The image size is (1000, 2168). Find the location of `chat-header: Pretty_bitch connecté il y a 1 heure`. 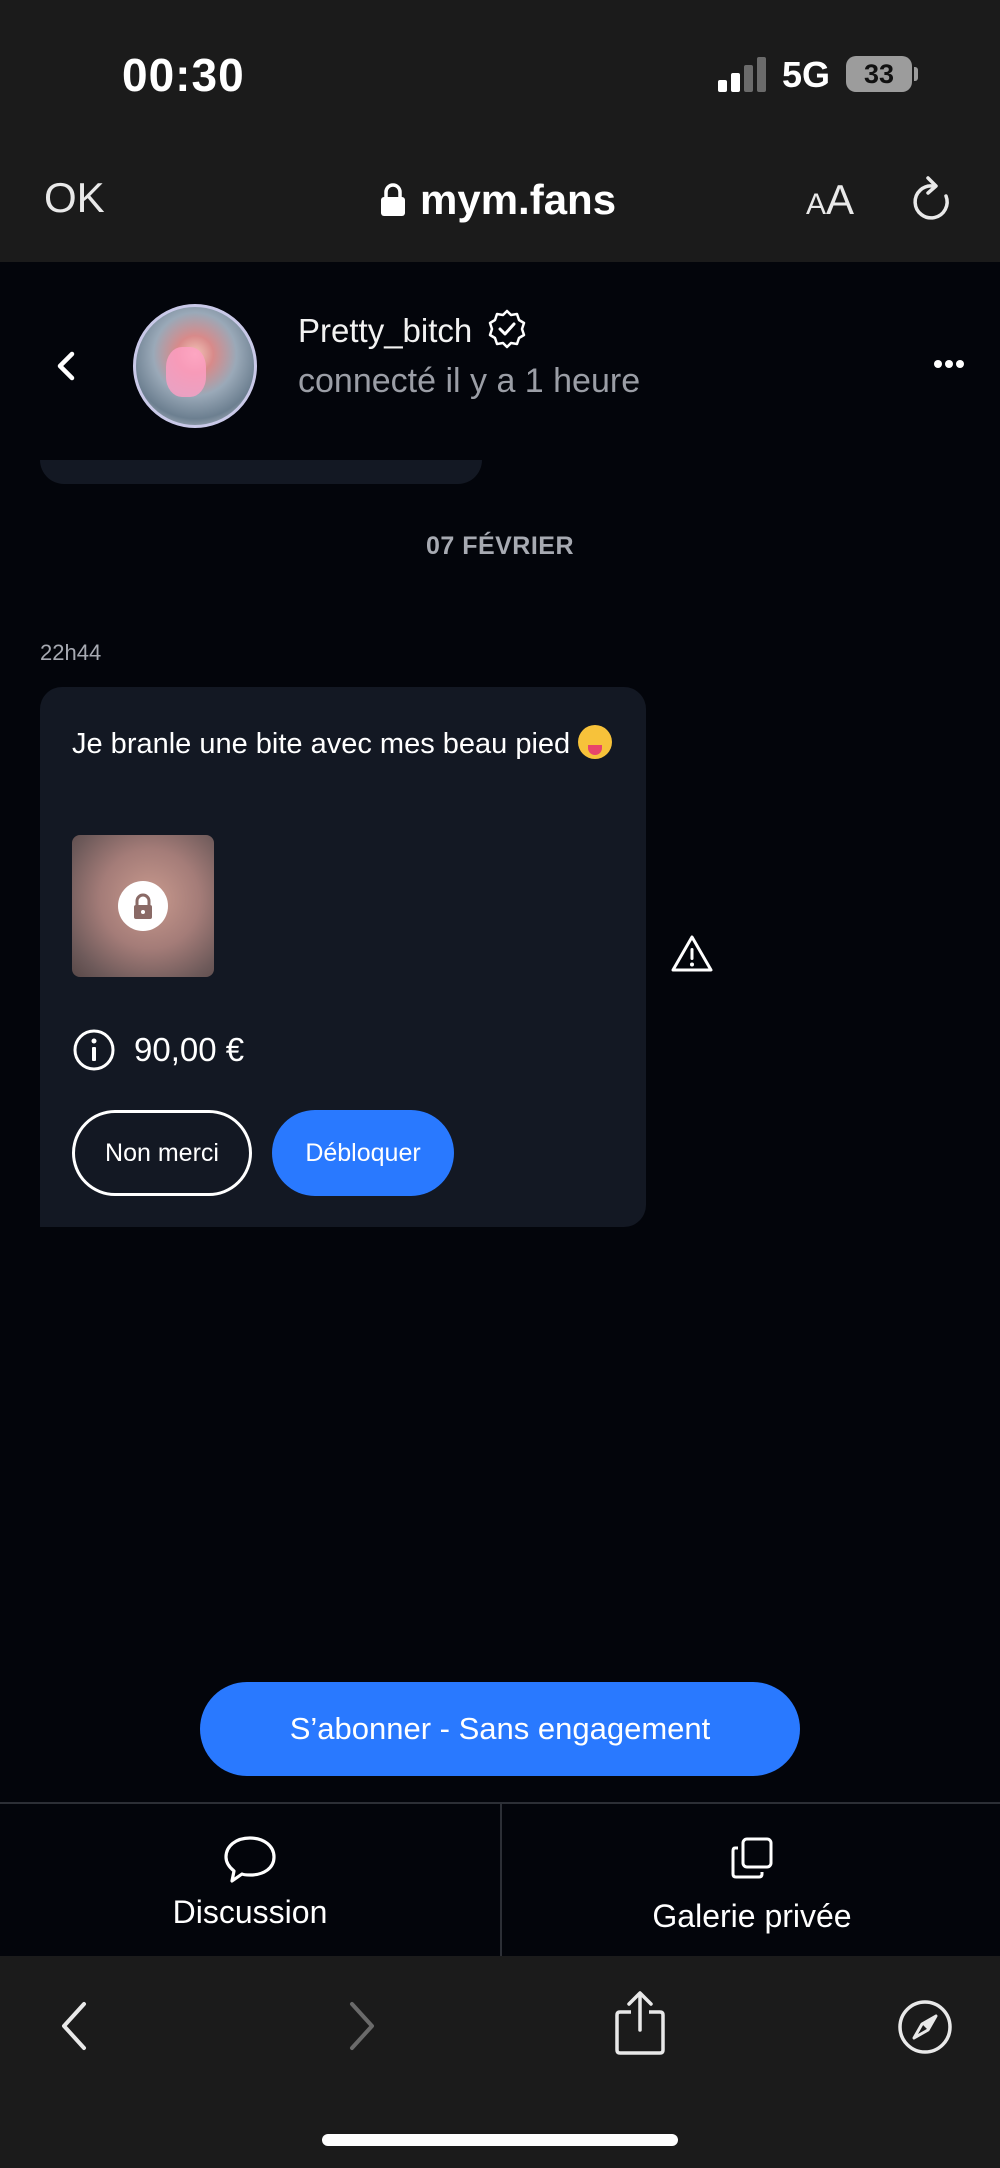

chat-header: Pretty_bitch connecté il y a 1 heure is located at coordinates (500, 366).